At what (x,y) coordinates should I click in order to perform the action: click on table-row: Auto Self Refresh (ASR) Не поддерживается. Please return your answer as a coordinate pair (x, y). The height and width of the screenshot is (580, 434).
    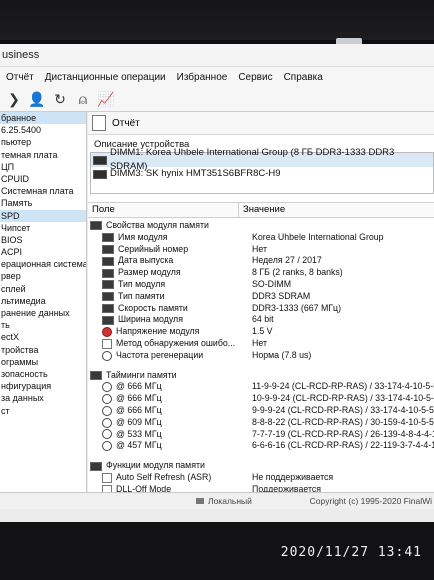
    Looking at the image, I should click on (261, 478).